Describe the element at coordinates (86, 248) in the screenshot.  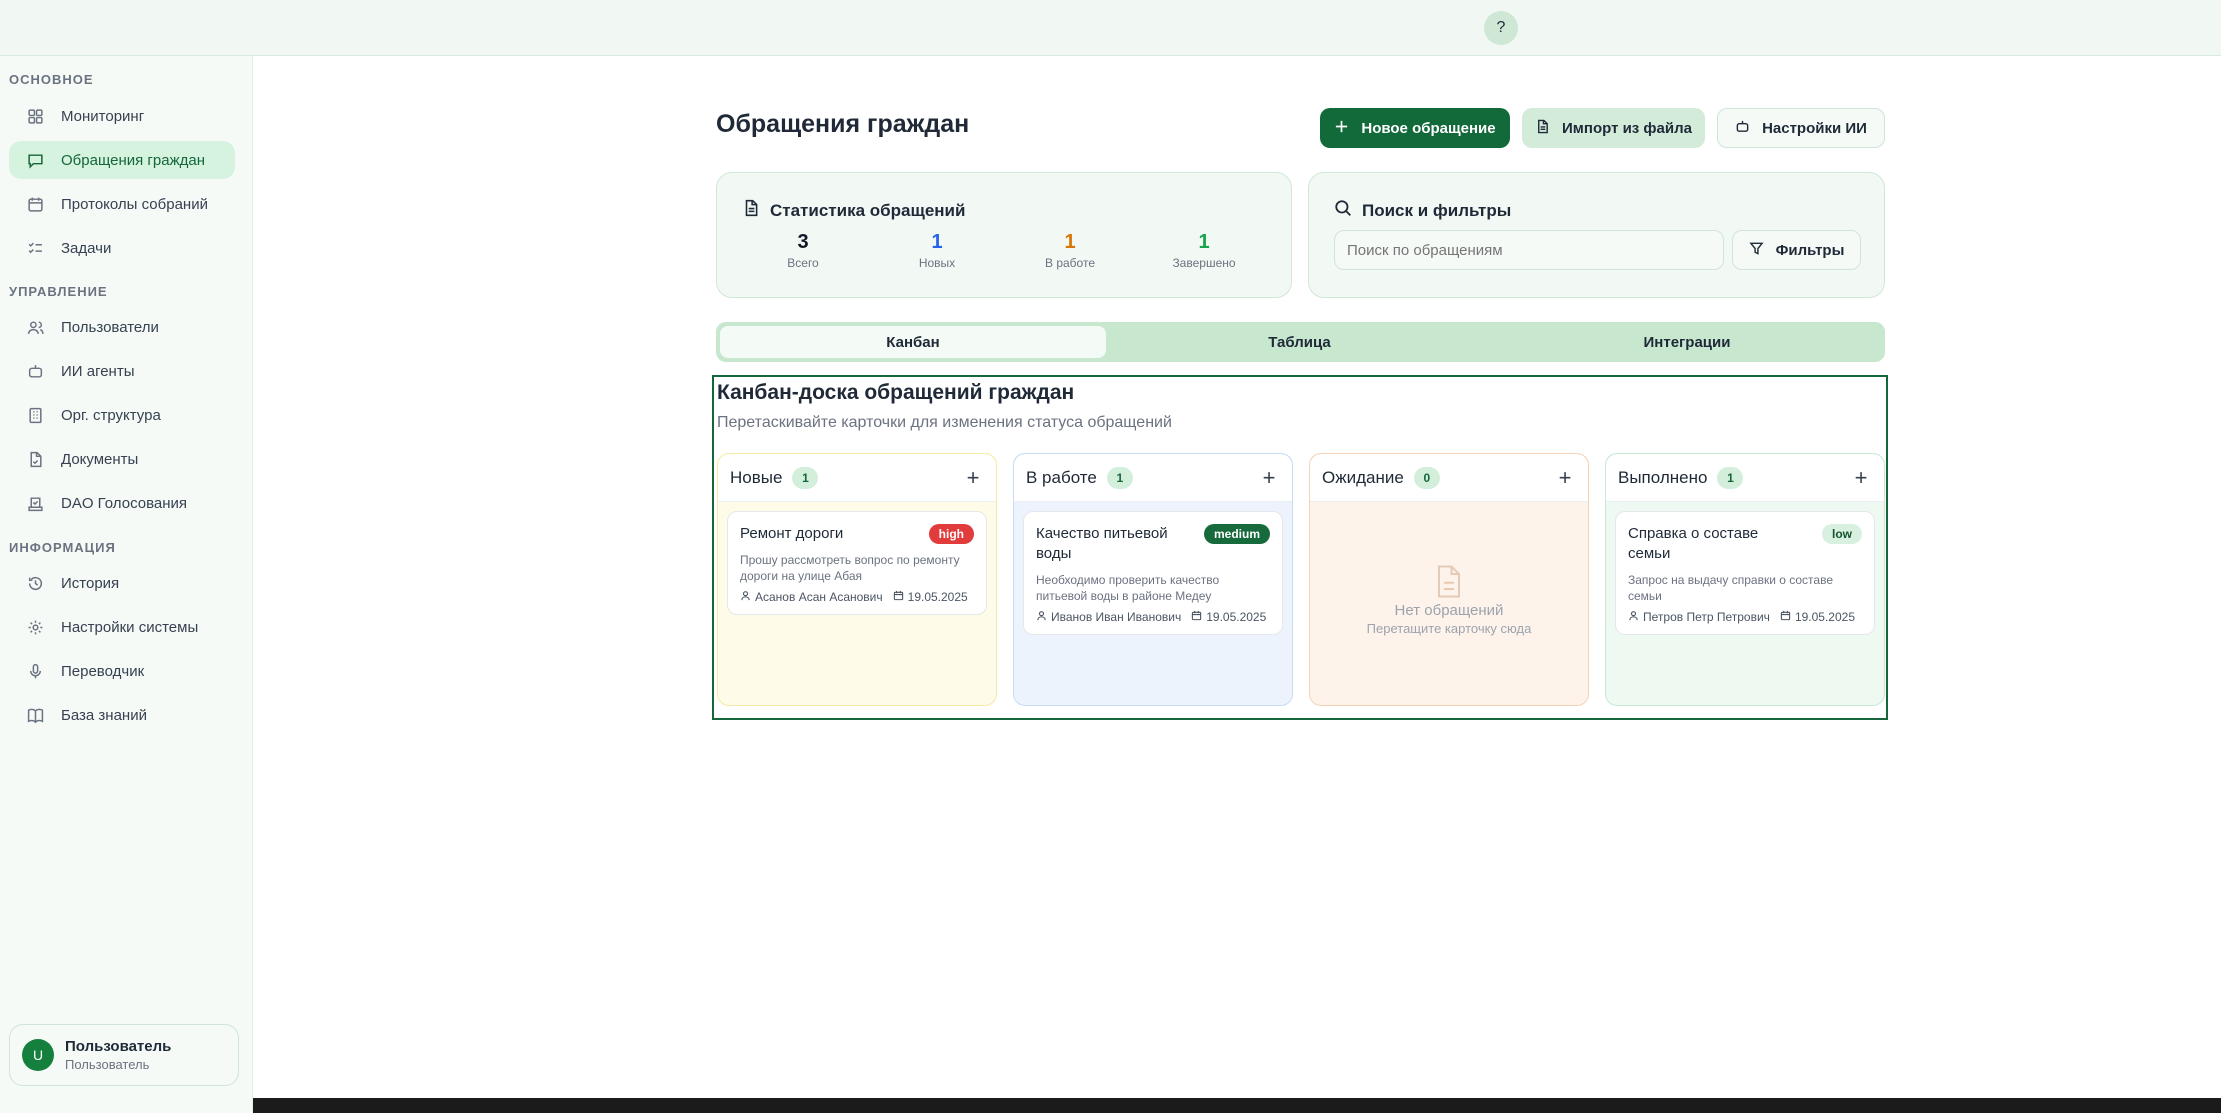
I see `sidebar-item-label: Задачи` at that location.